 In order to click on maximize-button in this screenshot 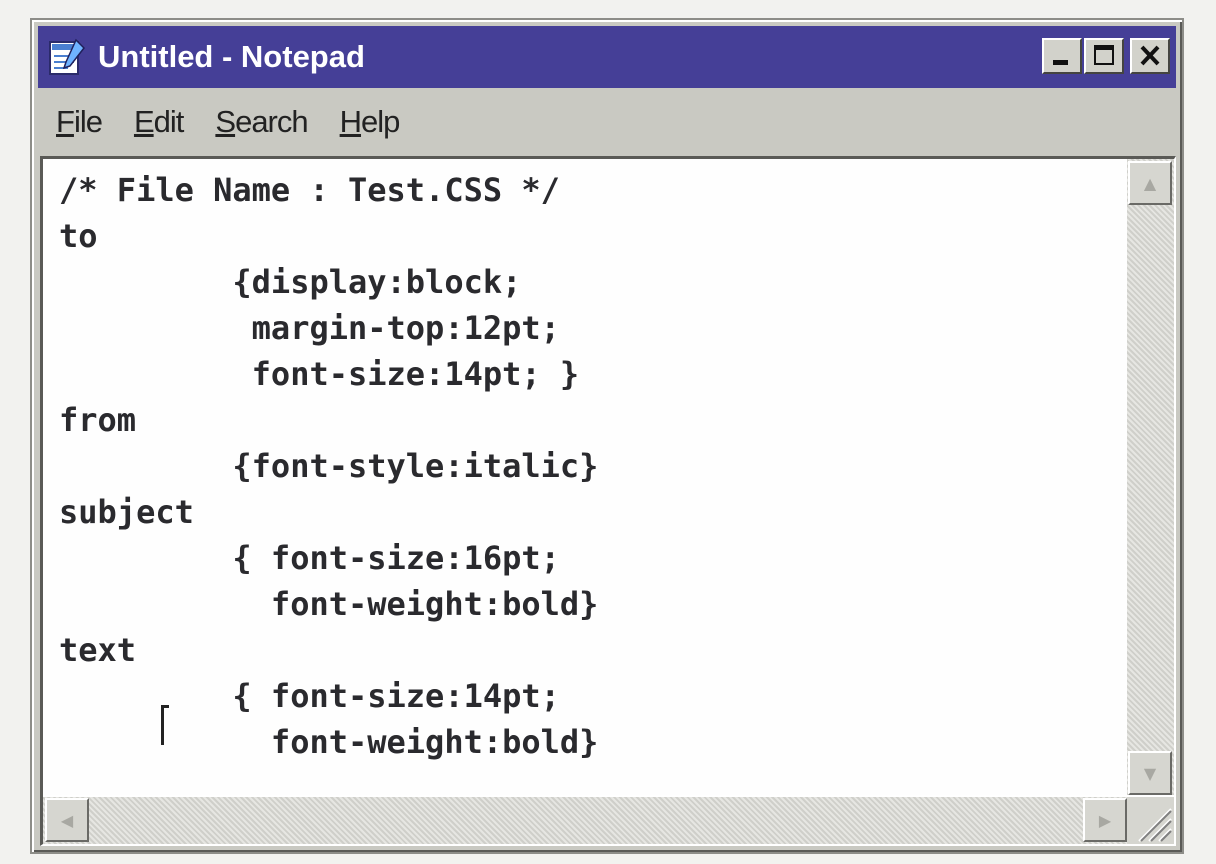, I will do `click(1104, 56)`.